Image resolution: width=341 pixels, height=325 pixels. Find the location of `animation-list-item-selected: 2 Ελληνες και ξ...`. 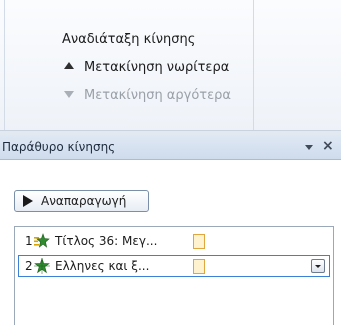

animation-list-item-selected: 2 Ελληνες και ξ... is located at coordinates (174, 266).